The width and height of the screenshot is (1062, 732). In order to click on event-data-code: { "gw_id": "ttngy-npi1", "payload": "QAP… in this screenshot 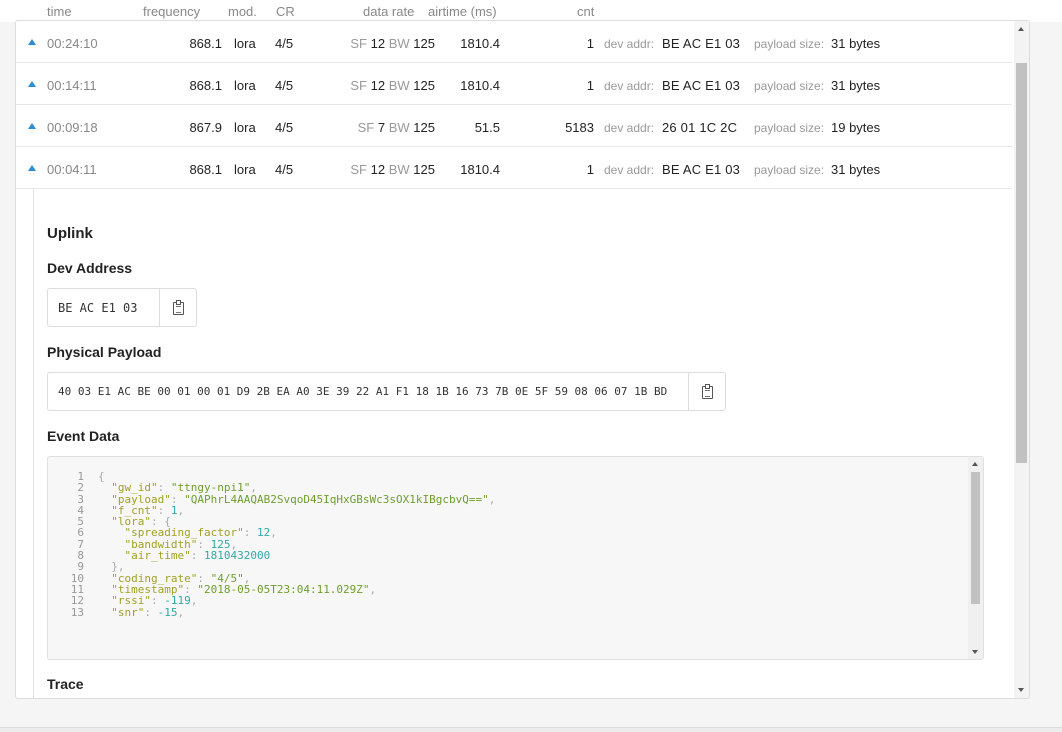, I will do `click(297, 544)`.